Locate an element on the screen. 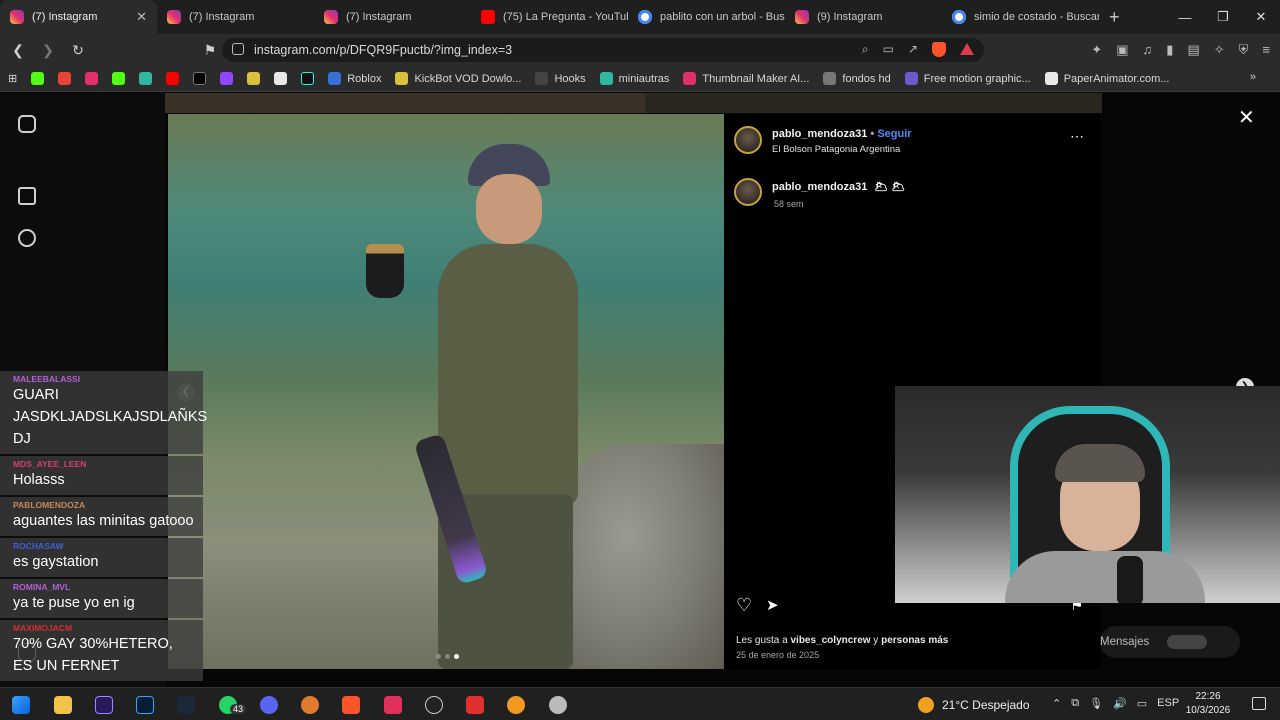 The image size is (1280, 720). photoshop-icon is located at coordinates (145, 705).